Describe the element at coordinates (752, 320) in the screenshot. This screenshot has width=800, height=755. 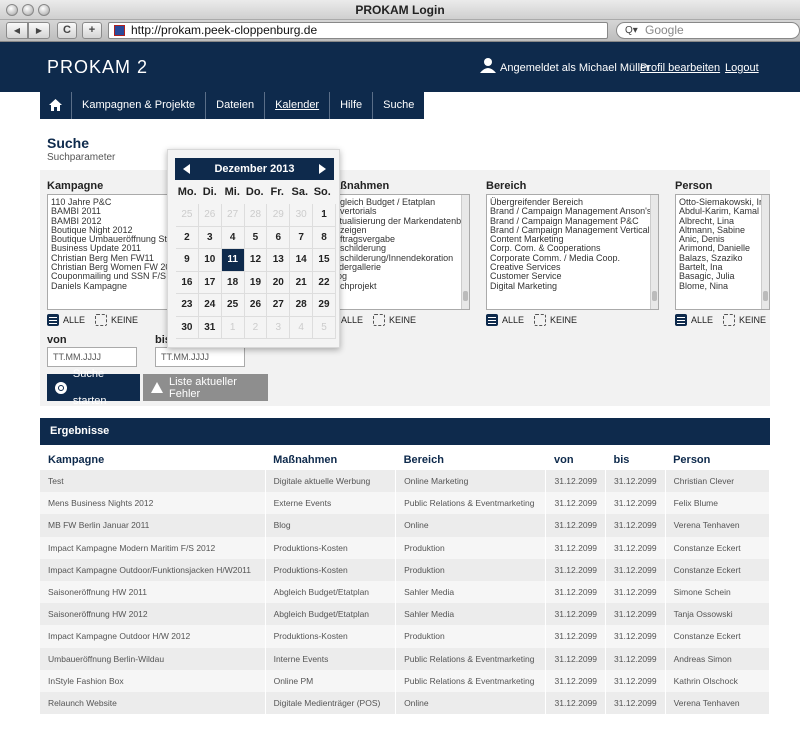
I see `person-keine: KEINE` at that location.